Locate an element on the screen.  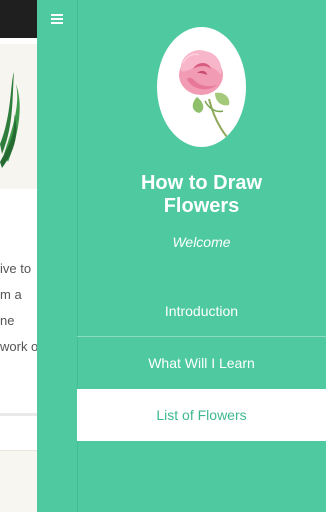
rose-icon is located at coordinates (204, 94).